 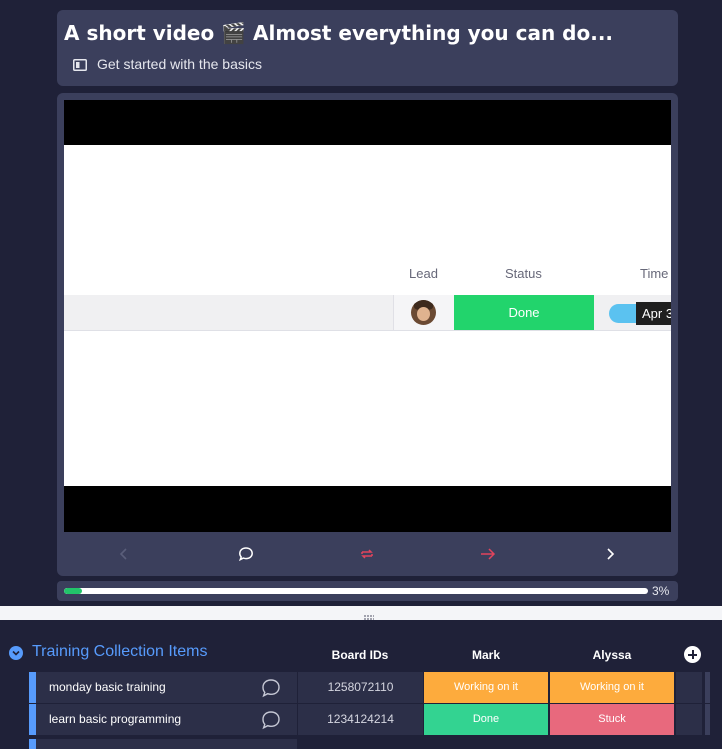 What do you see at coordinates (360, 719) in the screenshot?
I see `board-id-cell: 1234124214` at bounding box center [360, 719].